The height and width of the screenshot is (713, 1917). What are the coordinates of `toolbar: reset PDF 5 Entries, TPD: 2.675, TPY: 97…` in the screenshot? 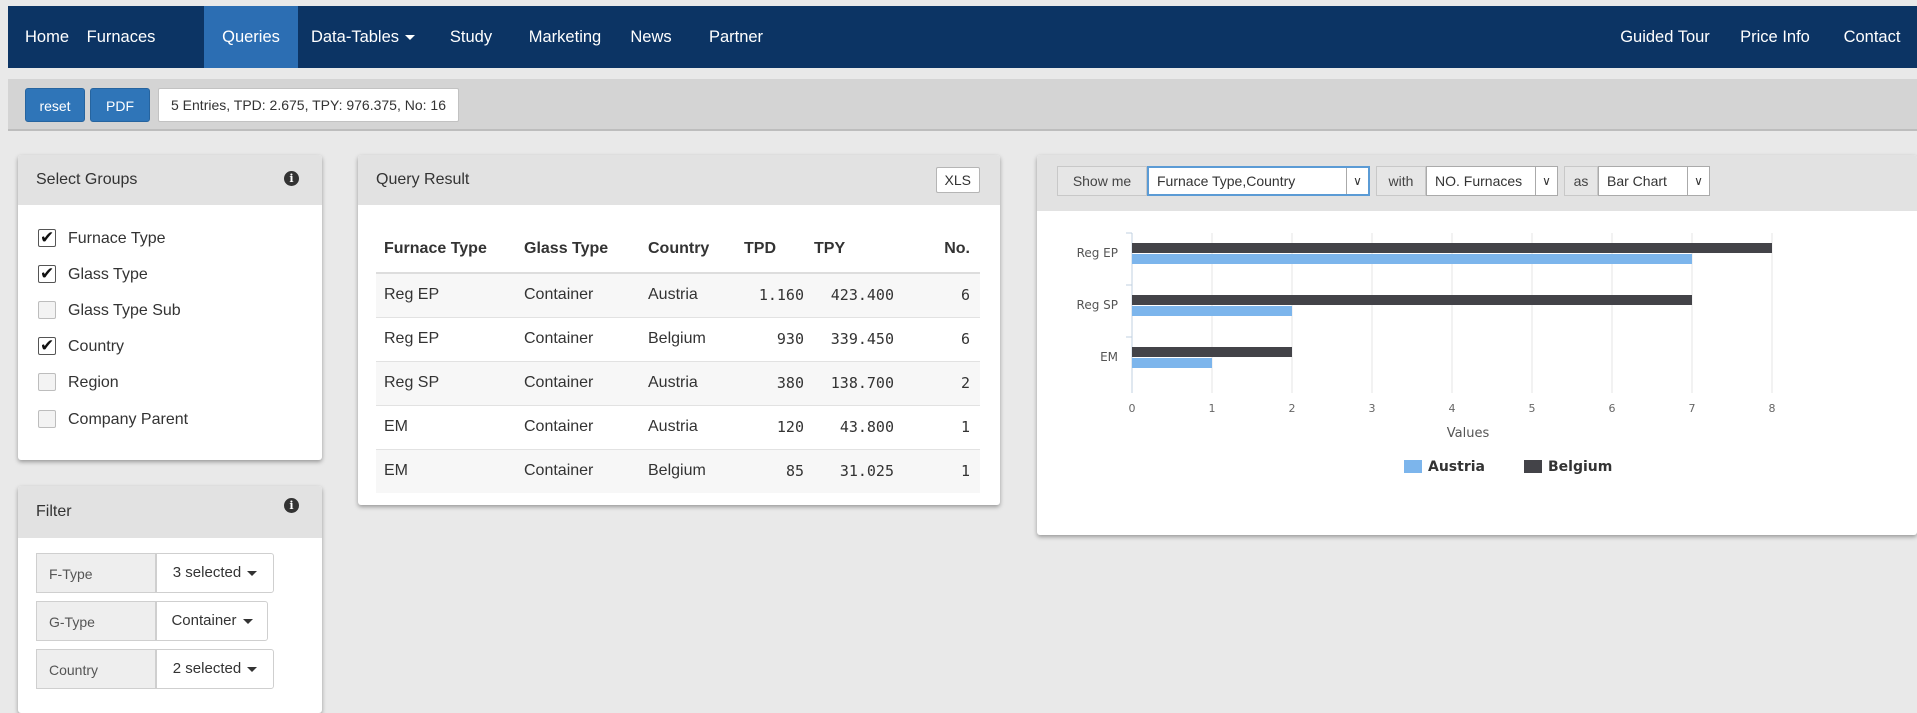 It's located at (962, 105).